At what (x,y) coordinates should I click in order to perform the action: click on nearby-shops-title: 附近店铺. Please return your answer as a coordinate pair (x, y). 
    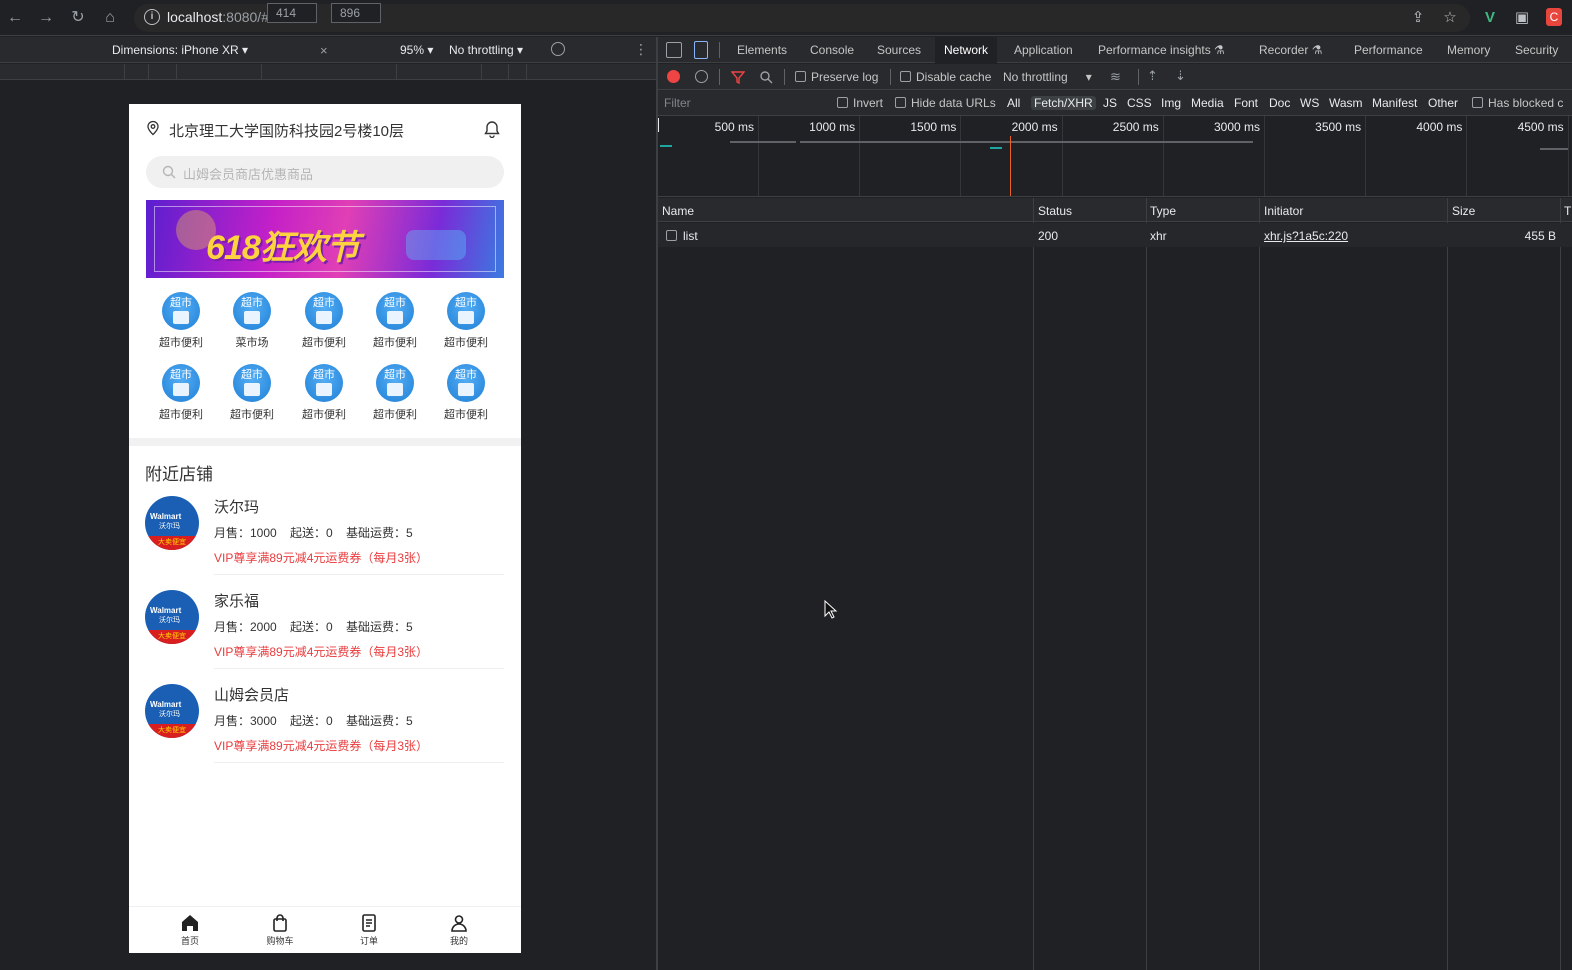
    Looking at the image, I should click on (179, 474).